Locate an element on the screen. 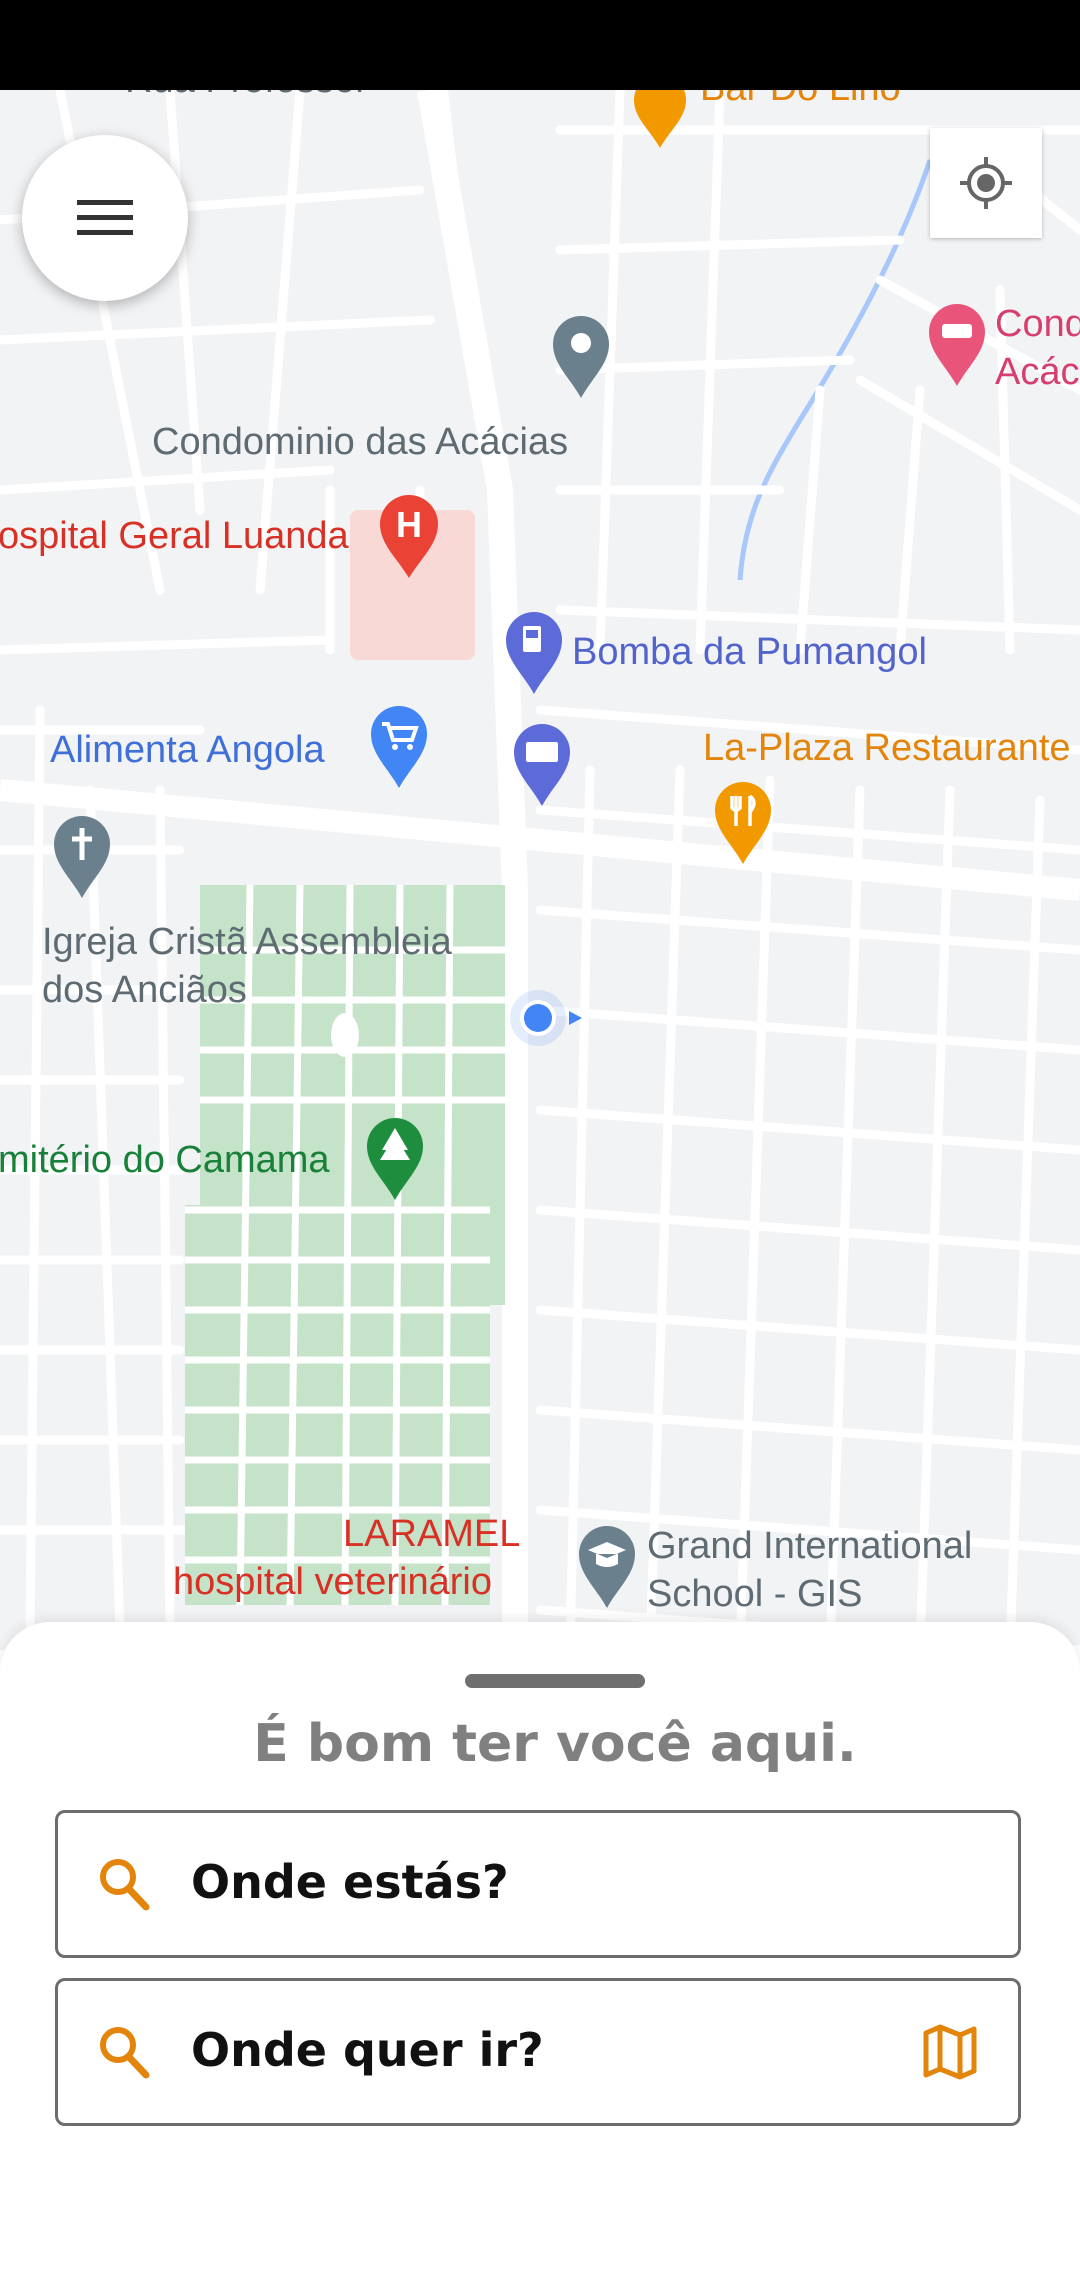  place-pin-icon is located at coordinates (581, 356).